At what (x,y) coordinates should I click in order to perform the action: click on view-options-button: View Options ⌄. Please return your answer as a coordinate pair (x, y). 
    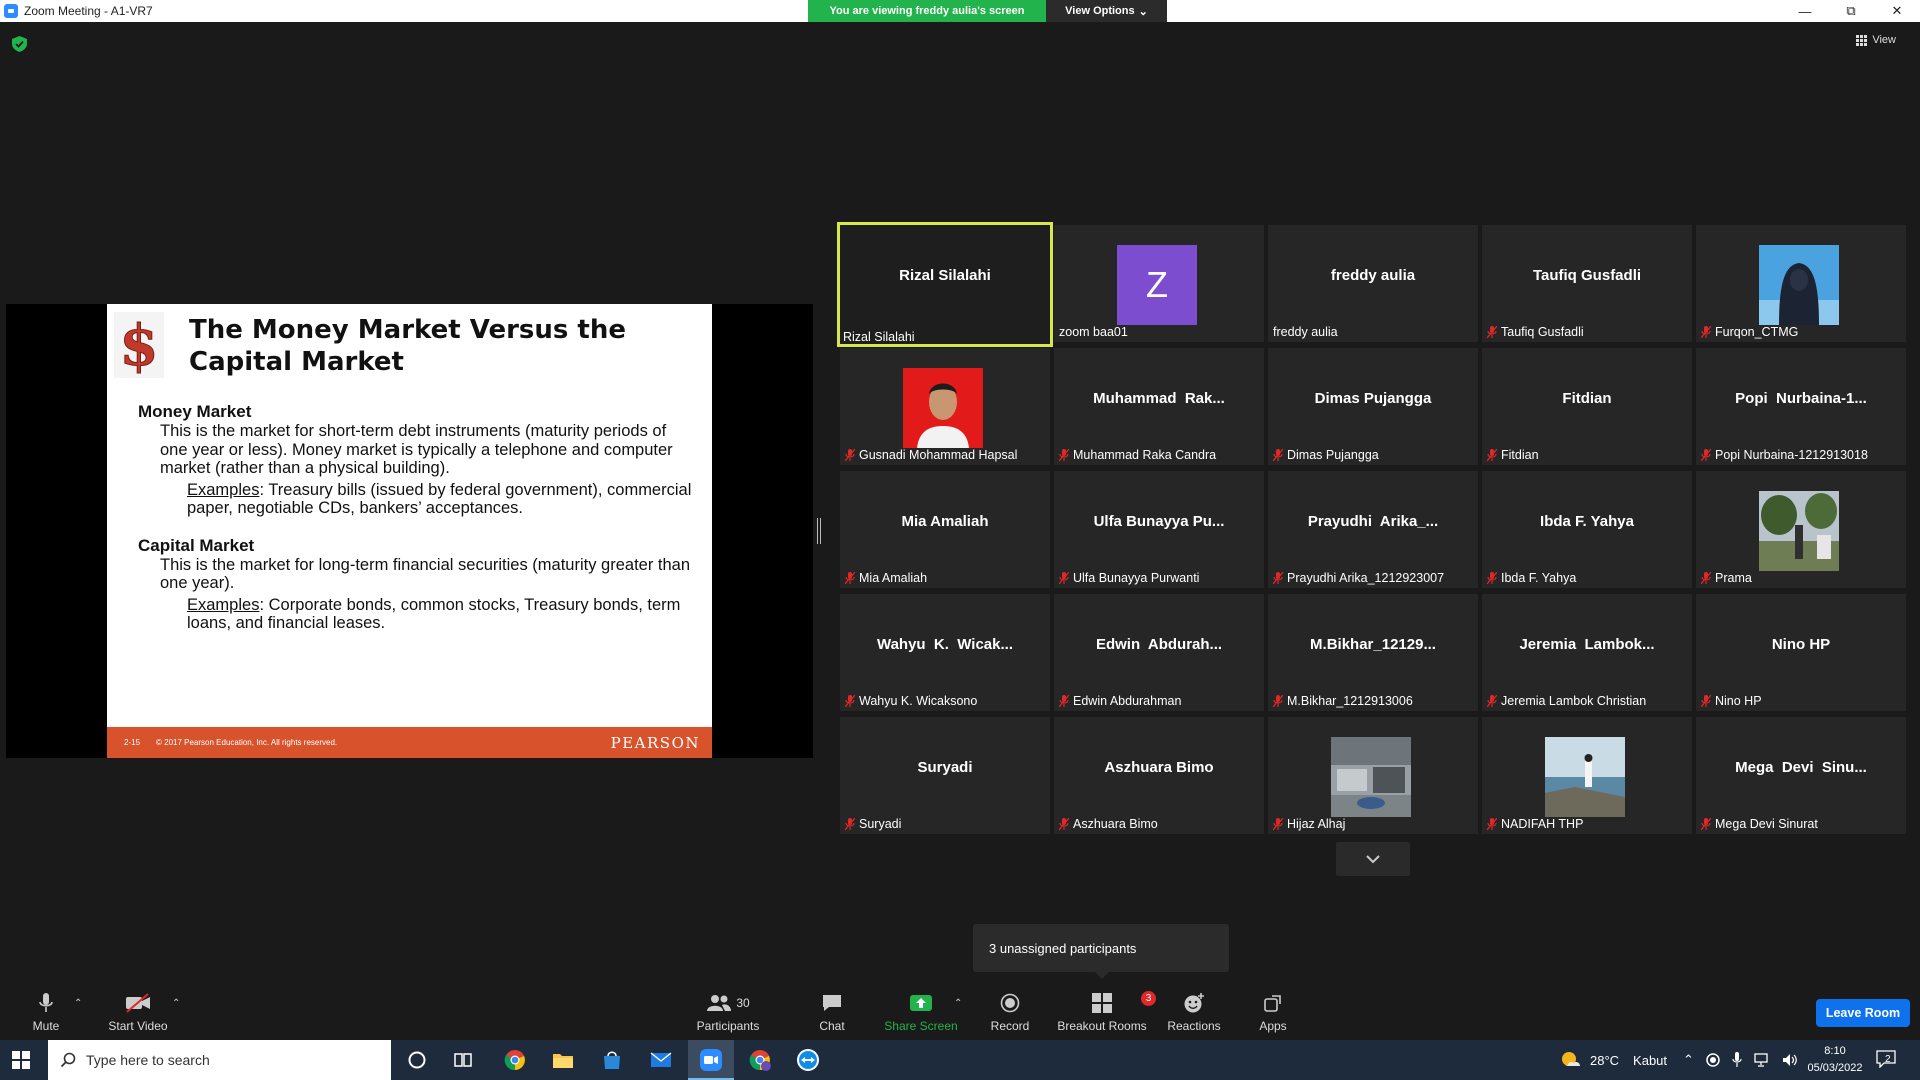
    Looking at the image, I should click on (1106, 11).